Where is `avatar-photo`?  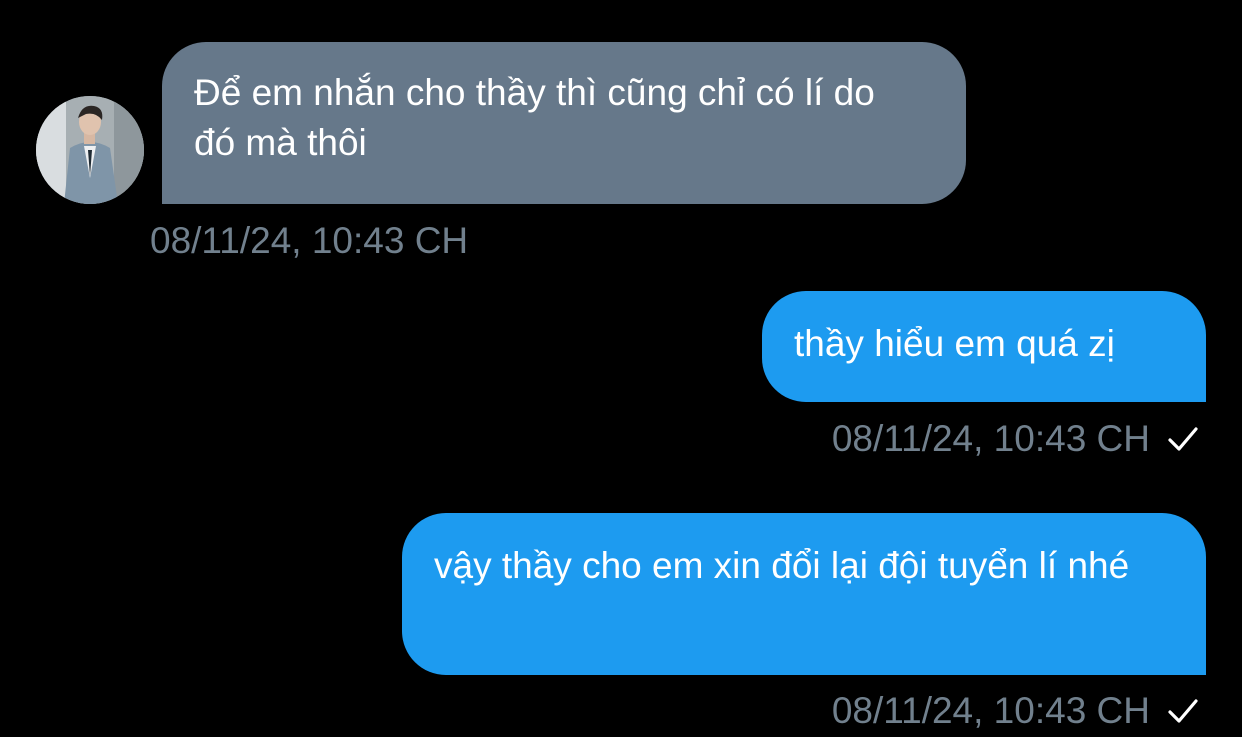 avatar-photo is located at coordinates (90, 150).